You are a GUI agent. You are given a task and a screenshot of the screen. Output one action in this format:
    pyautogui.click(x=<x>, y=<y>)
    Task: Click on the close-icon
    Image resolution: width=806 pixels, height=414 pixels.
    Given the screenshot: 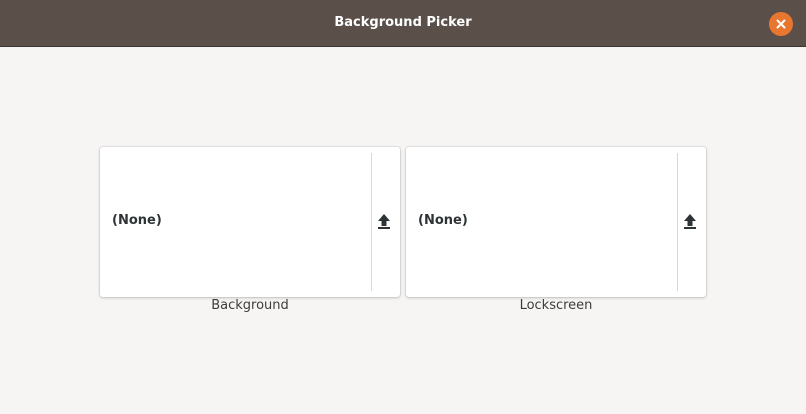 What is the action you would take?
    pyautogui.click(x=781, y=24)
    